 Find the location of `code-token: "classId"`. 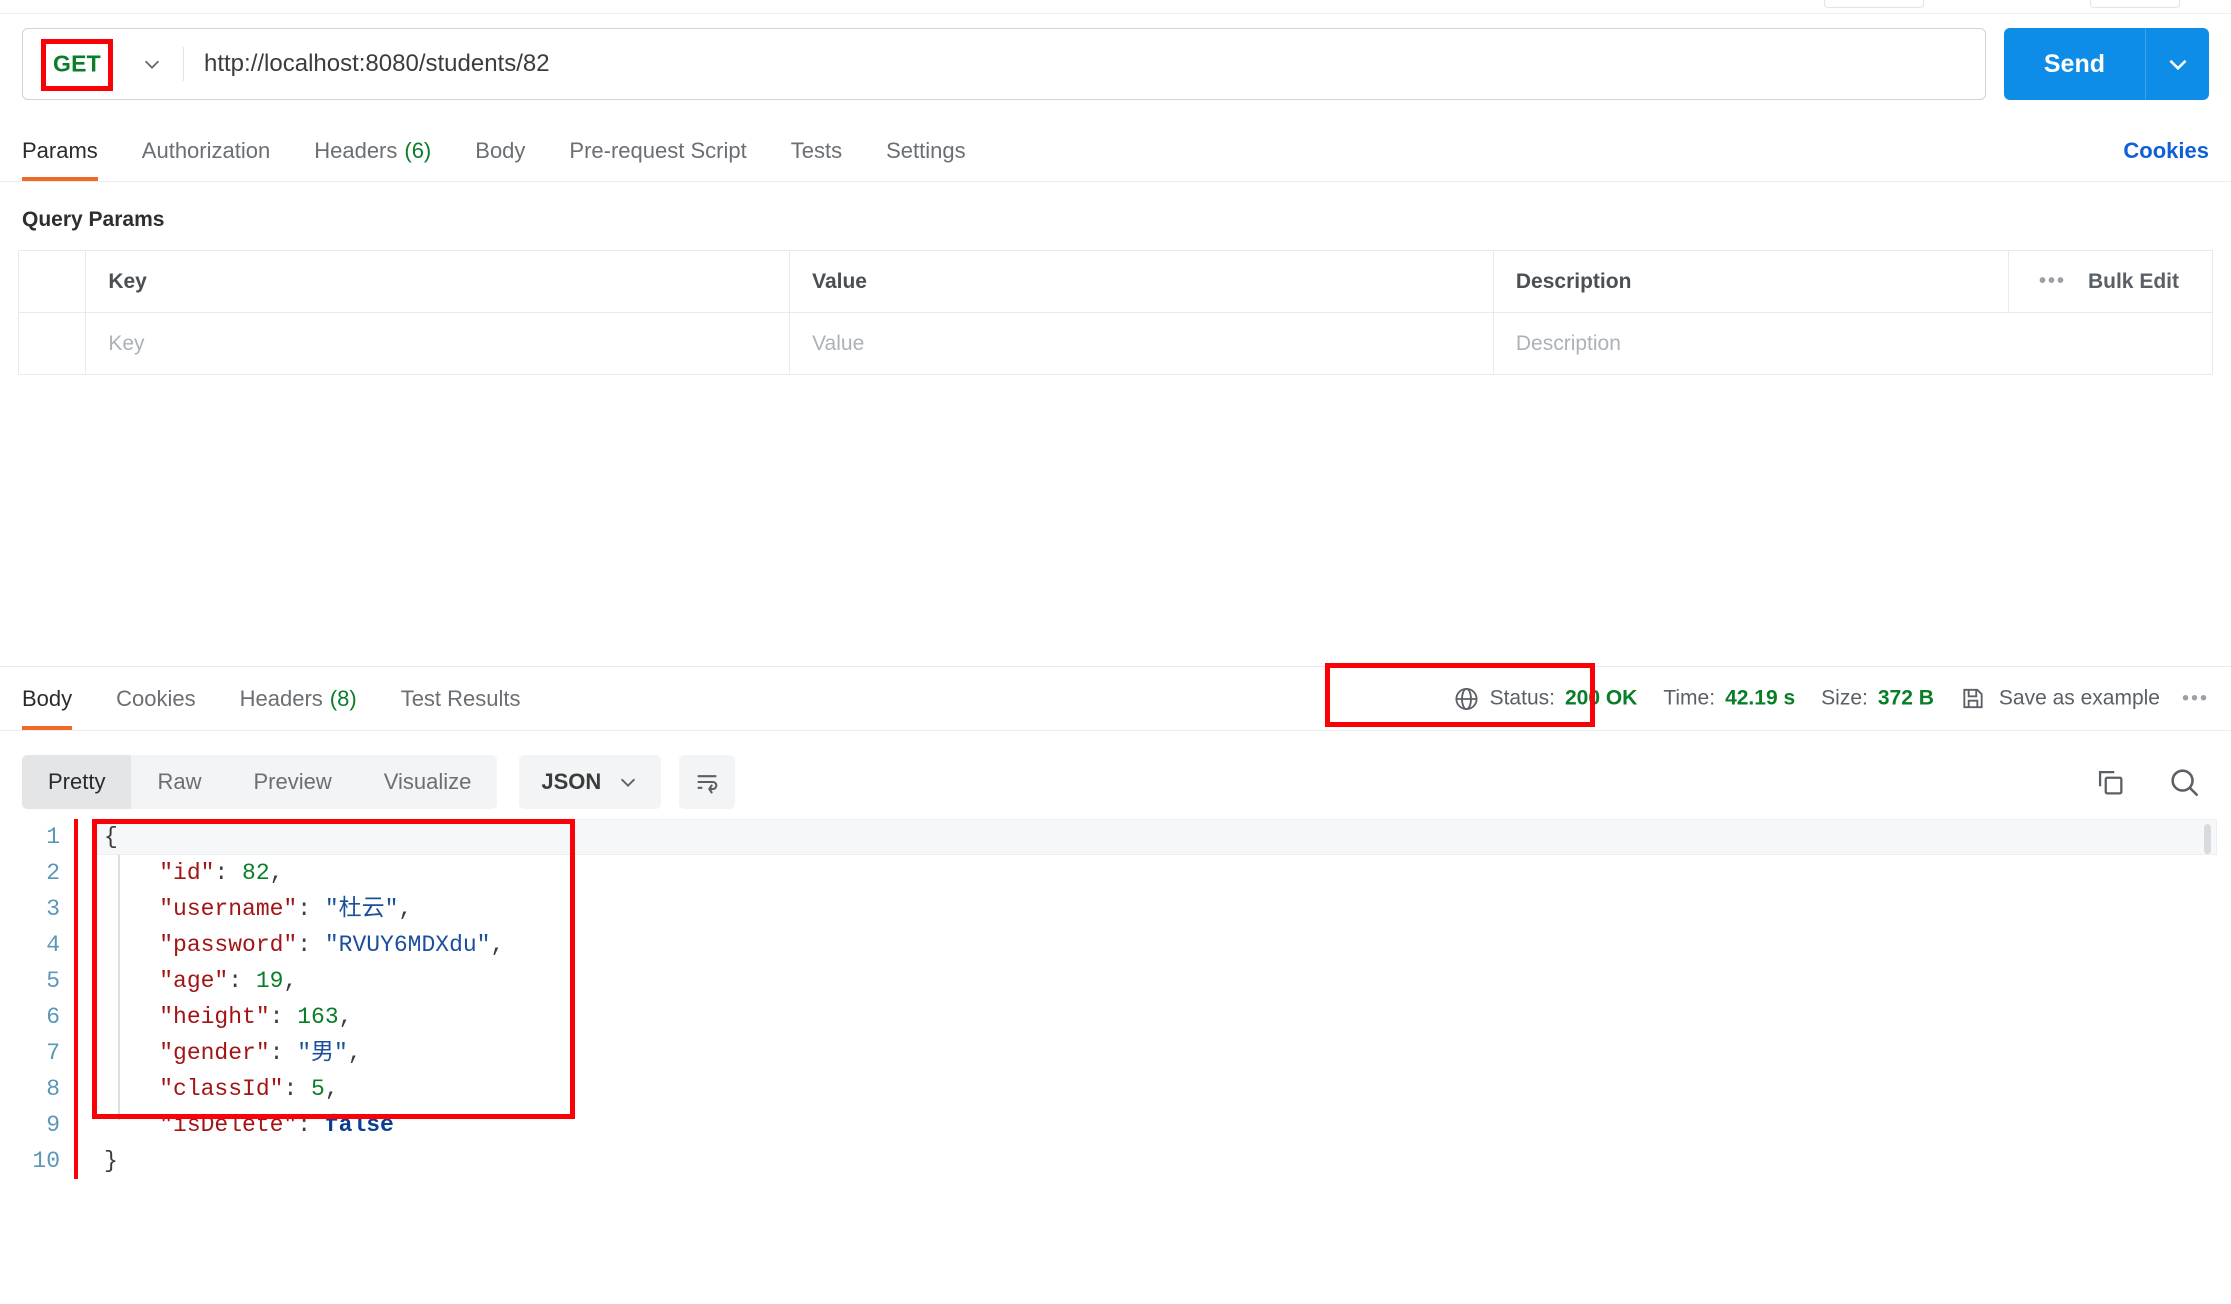

code-token: "classId" is located at coordinates (194, 1089).